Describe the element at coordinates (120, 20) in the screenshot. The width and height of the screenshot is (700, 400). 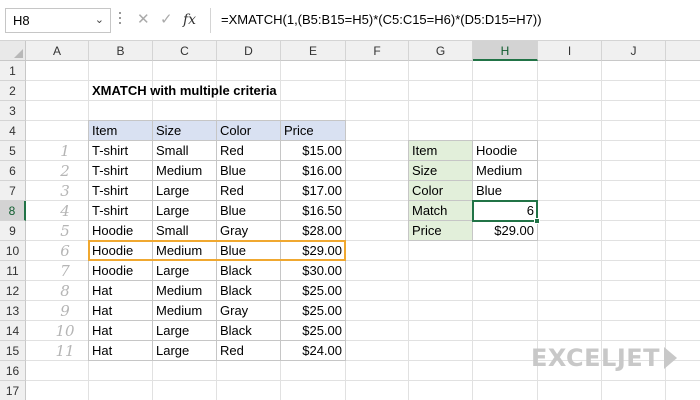
I see `grip-icon` at that location.